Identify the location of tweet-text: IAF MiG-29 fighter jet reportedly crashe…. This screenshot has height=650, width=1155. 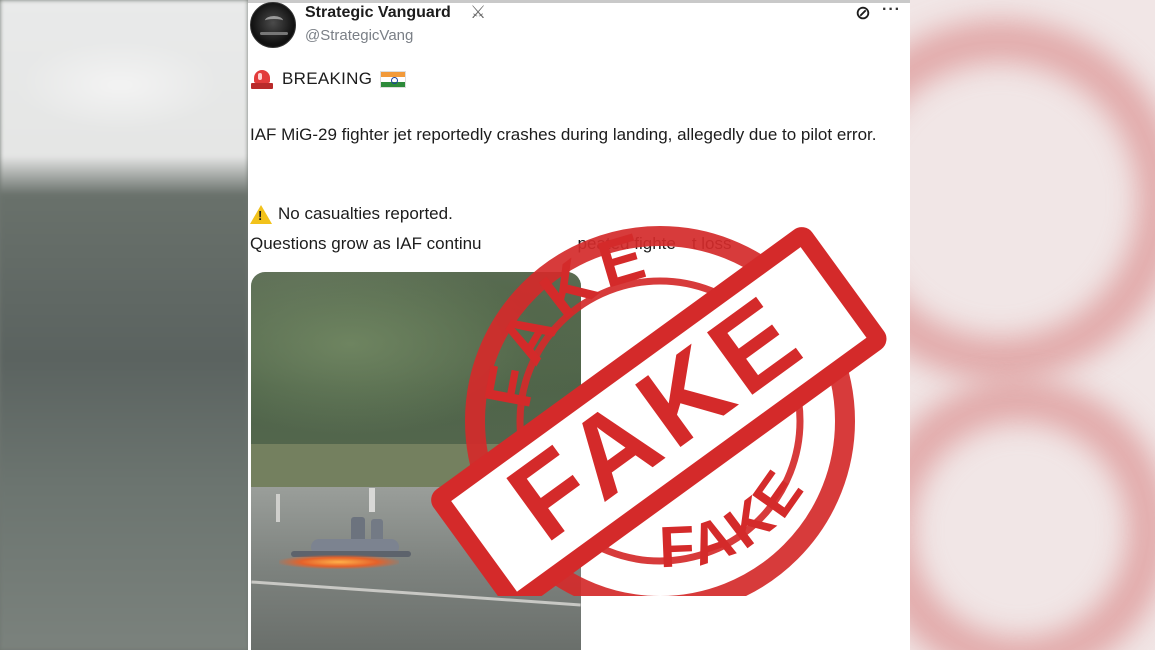
(563, 134).